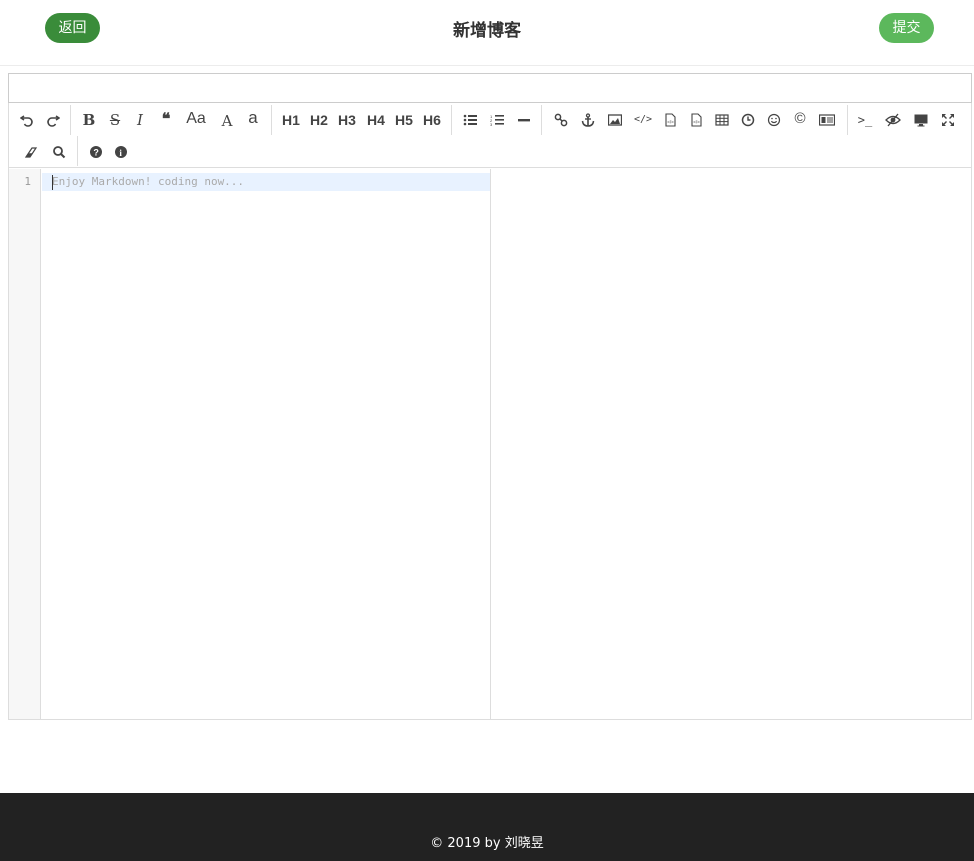 Image resolution: width=974 pixels, height=861 pixels. I want to click on search-icon, so click(59, 152).